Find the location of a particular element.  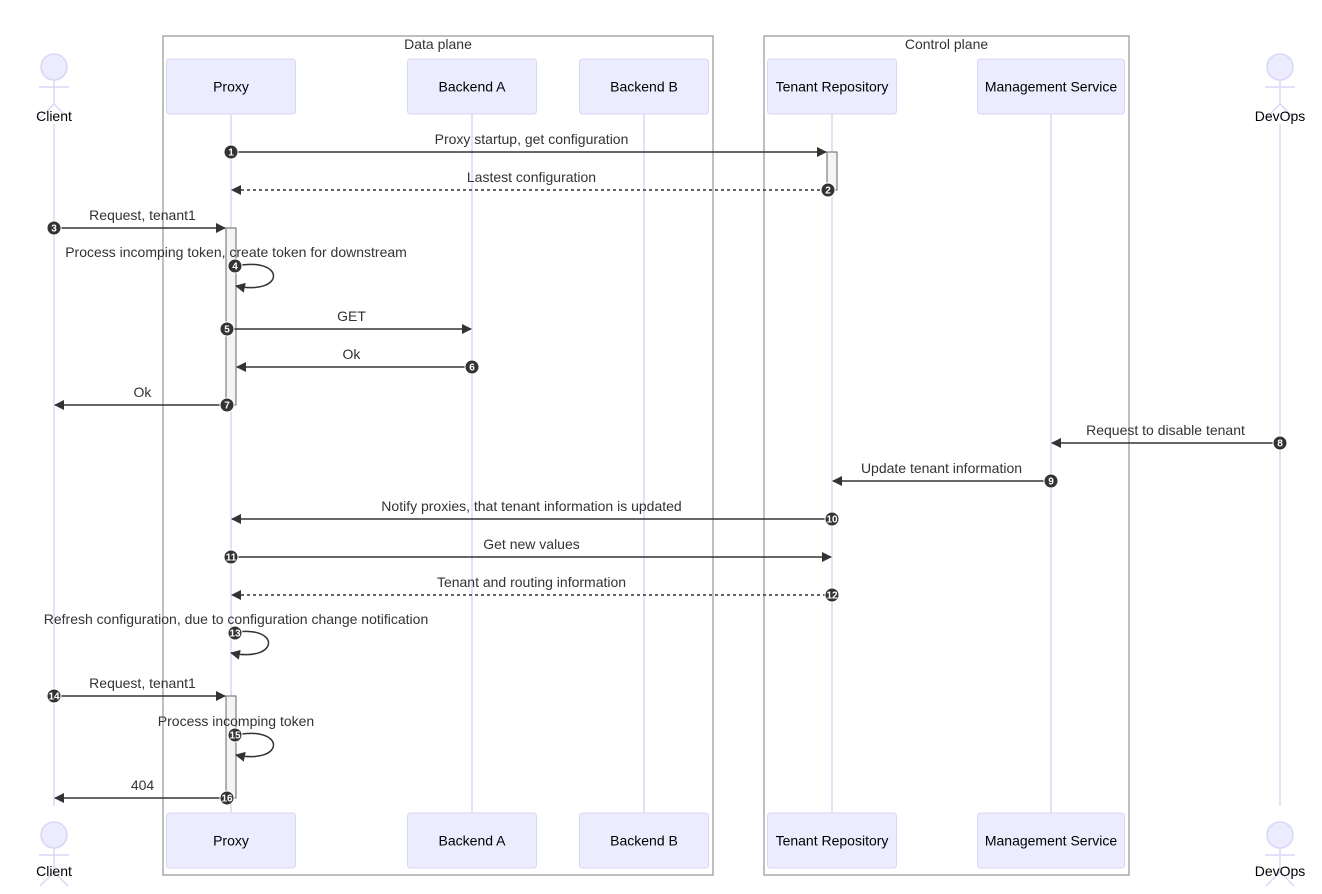

sequence-number-badge: 10 is located at coordinates (832, 519).